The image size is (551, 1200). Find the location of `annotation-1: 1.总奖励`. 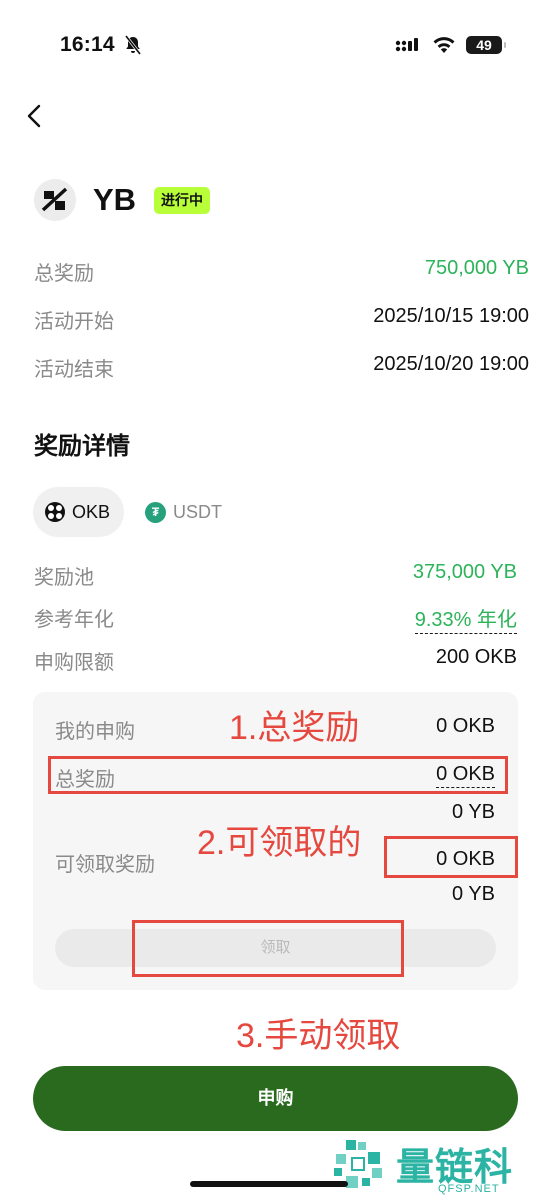

annotation-1: 1.总奖励 is located at coordinates (294, 728).